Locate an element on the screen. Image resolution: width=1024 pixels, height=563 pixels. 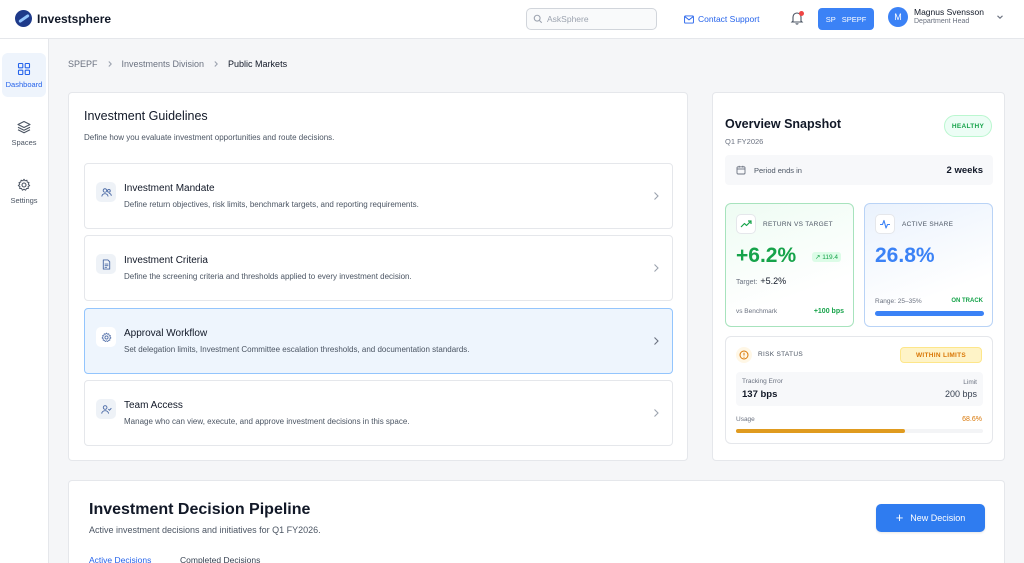
activity-icon is located at coordinates (885, 224).